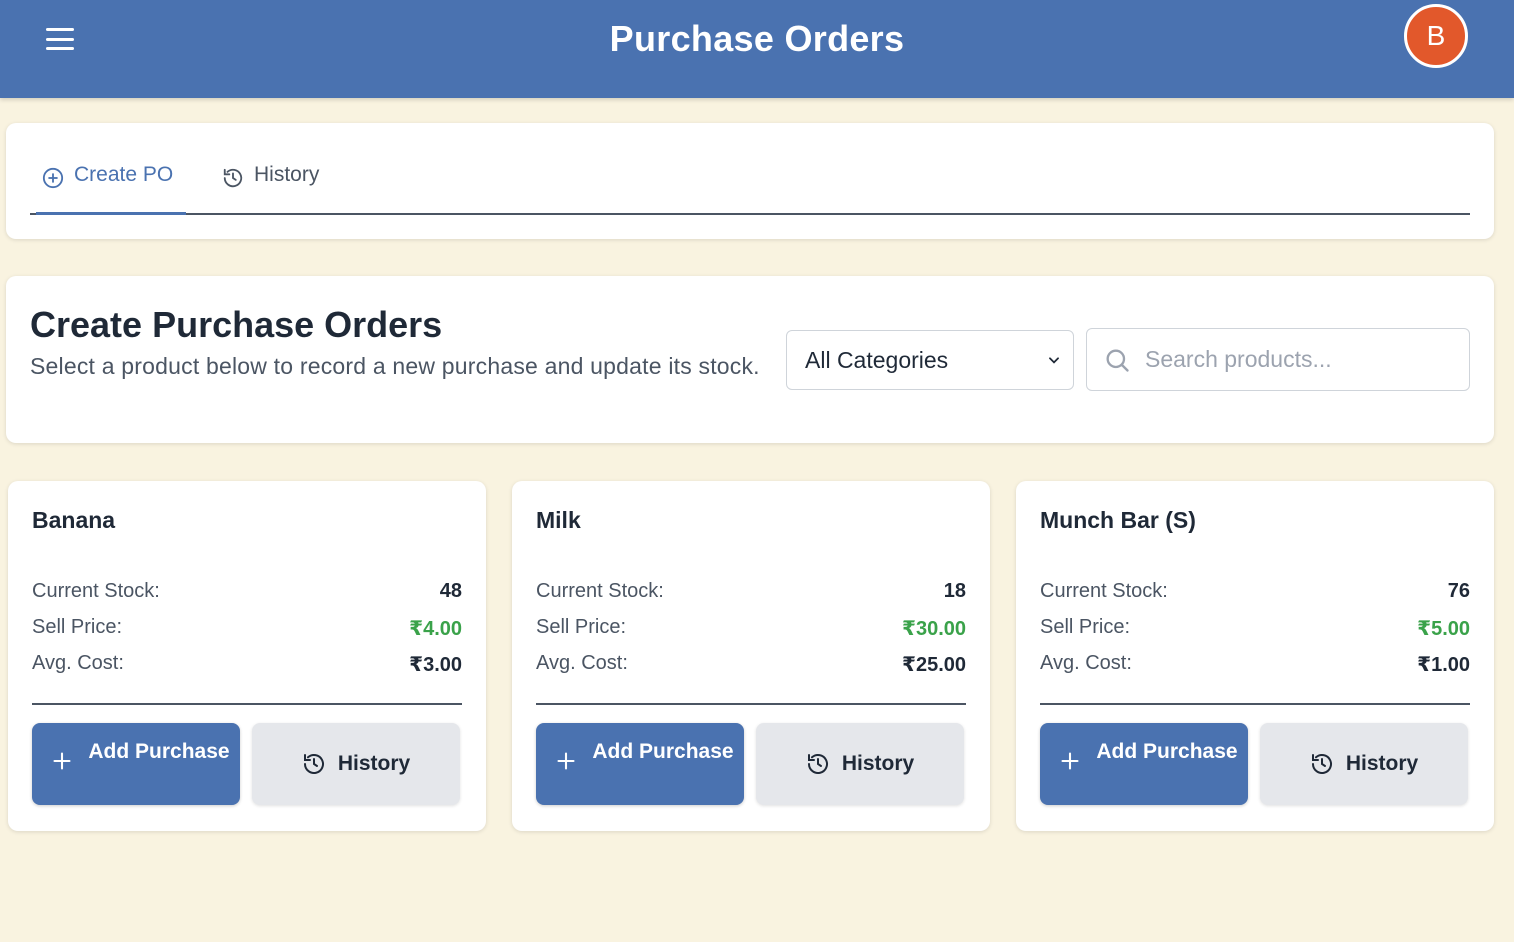 Image resolution: width=1514 pixels, height=942 pixels. I want to click on plus-circle-icon, so click(53, 178).